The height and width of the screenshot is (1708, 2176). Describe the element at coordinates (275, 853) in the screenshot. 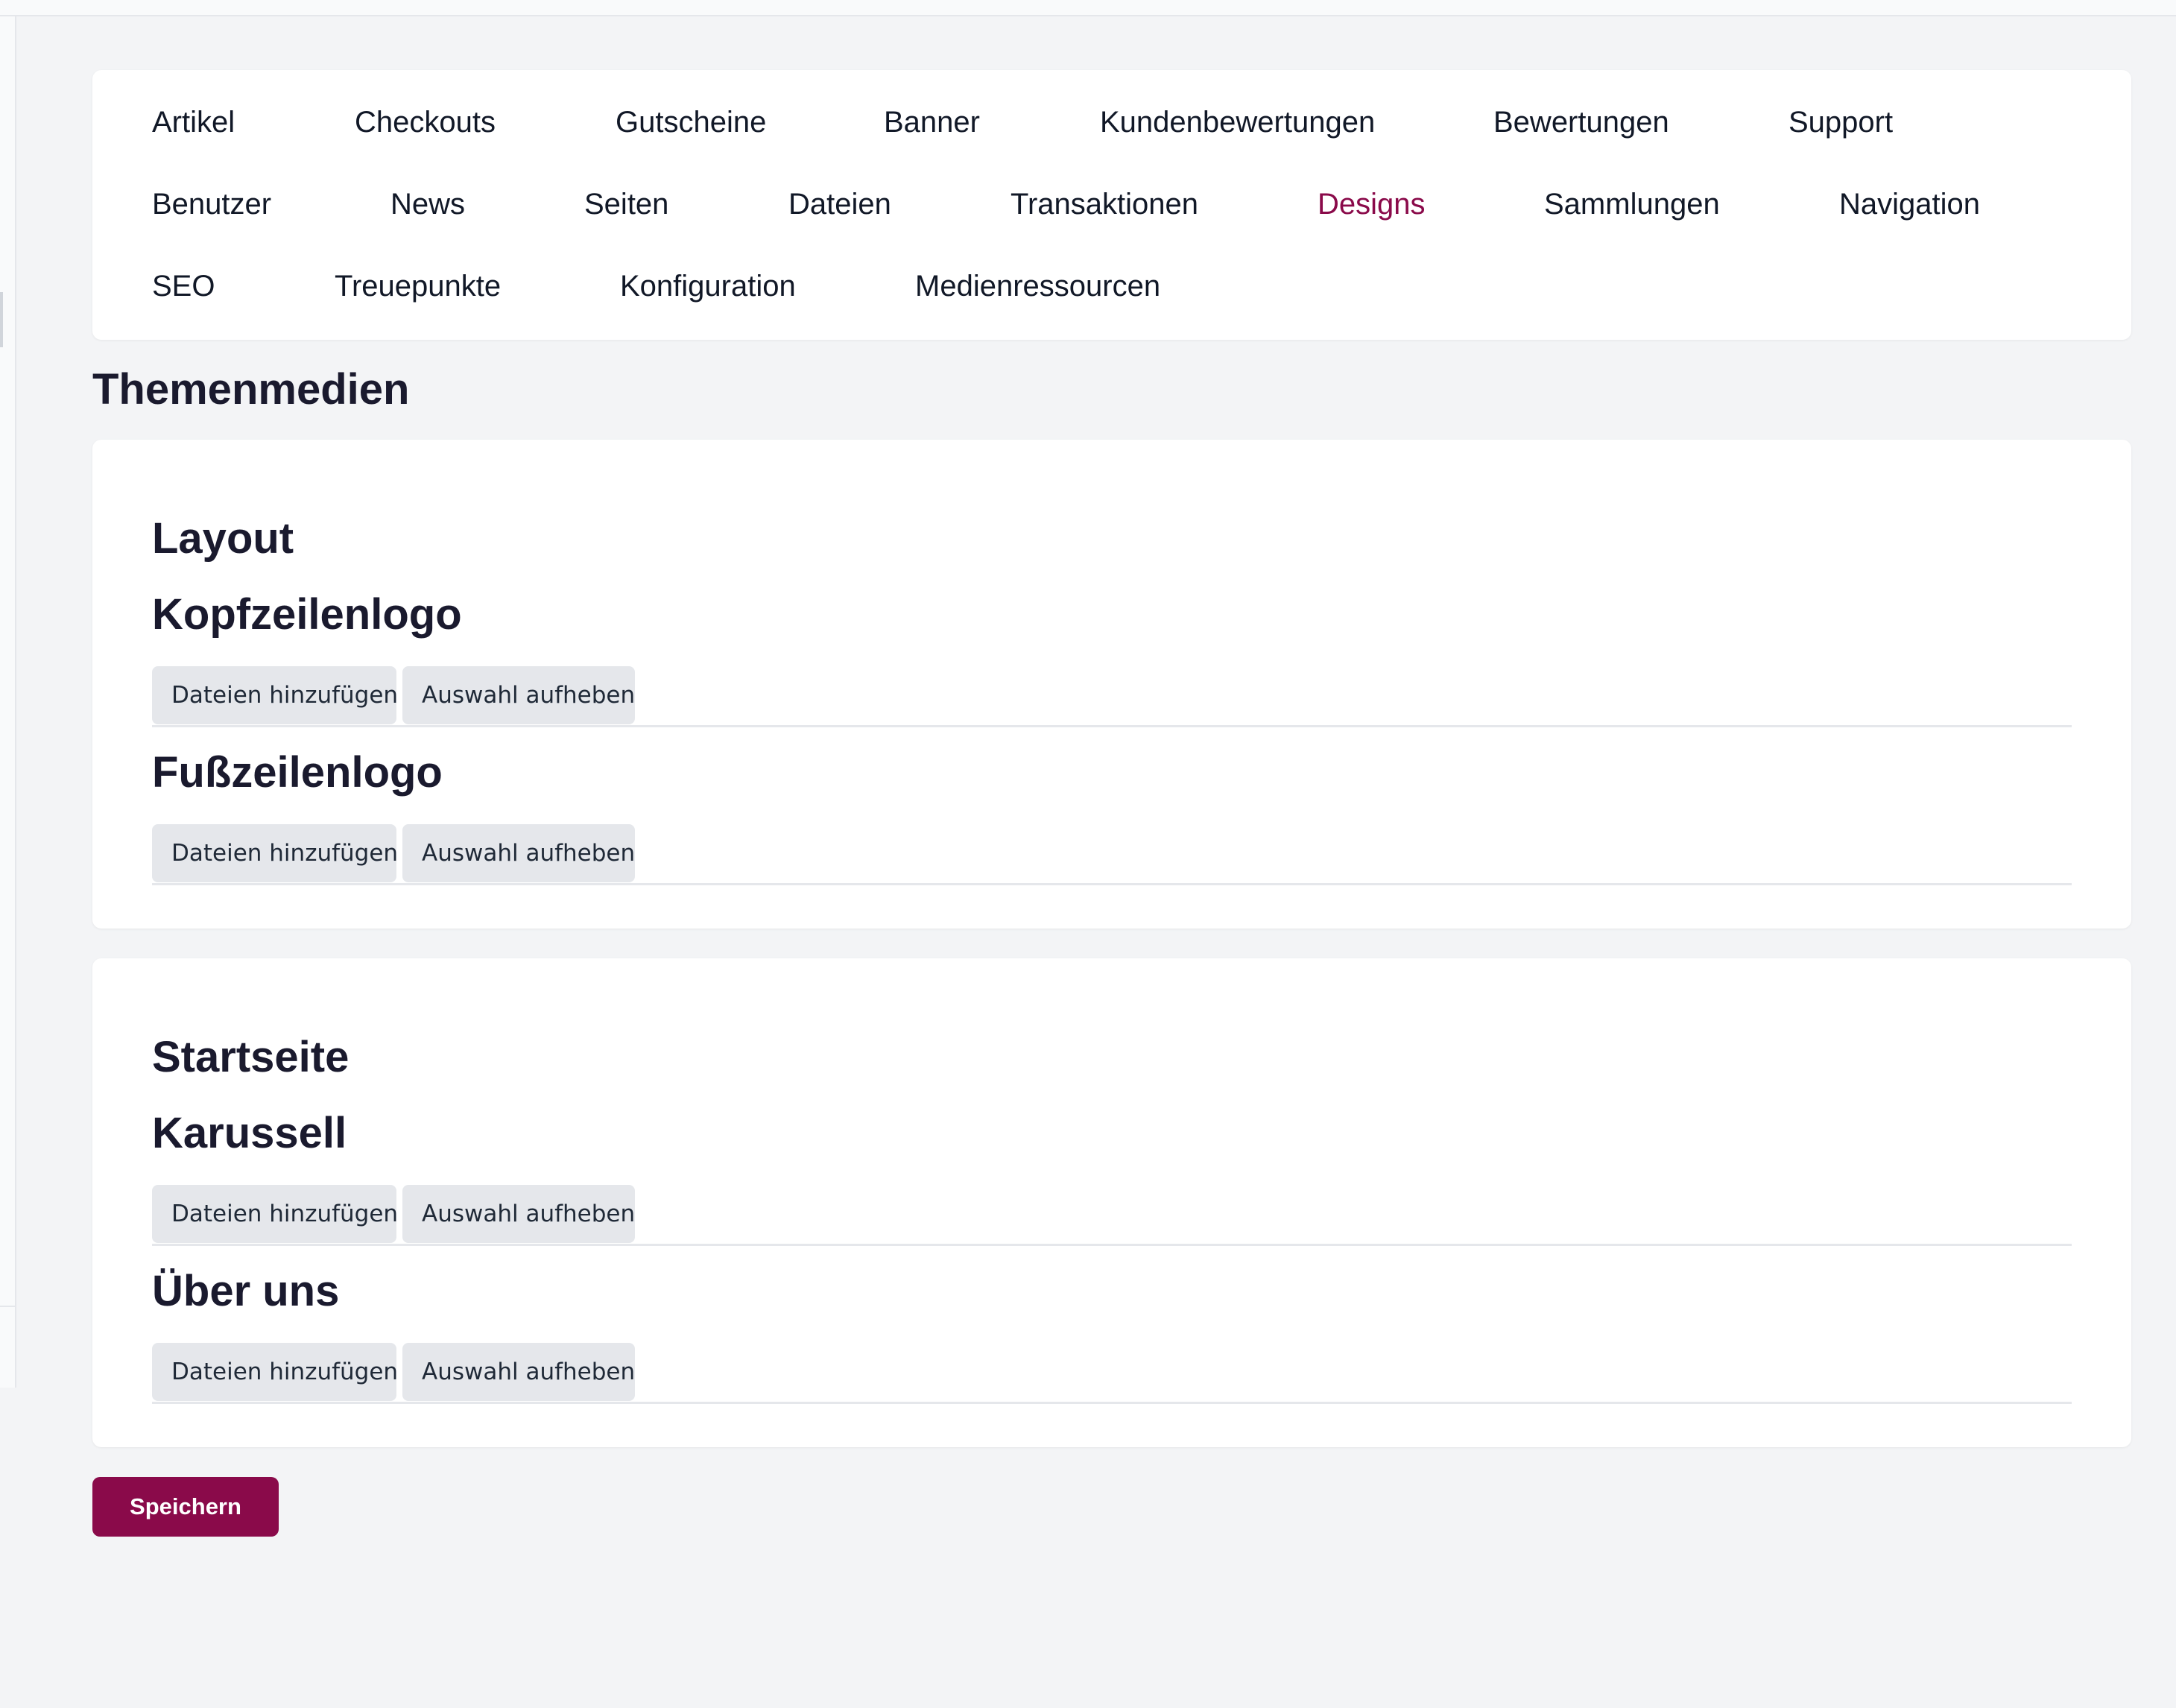

I see `footer-logo-add-files-button: Dateien hinzufügen` at that location.